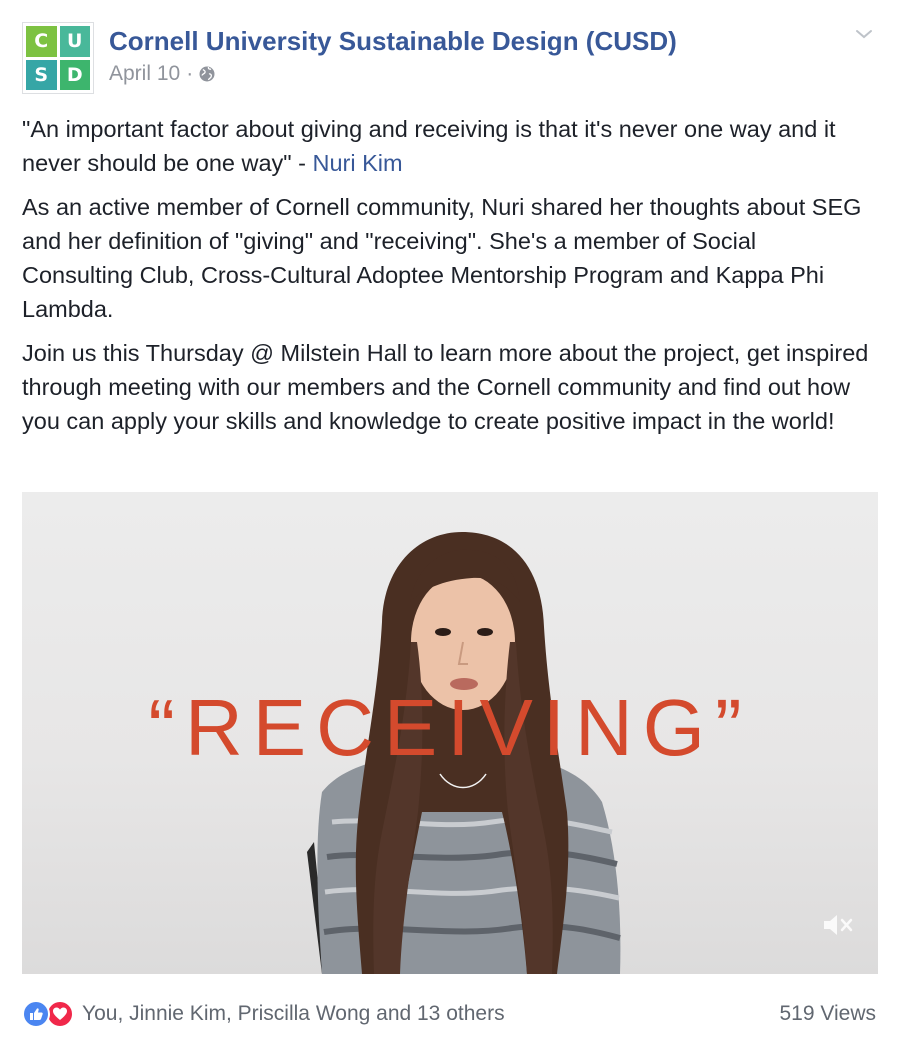  What do you see at coordinates (58, 58) in the screenshot?
I see `page-avatar: C U S D` at bounding box center [58, 58].